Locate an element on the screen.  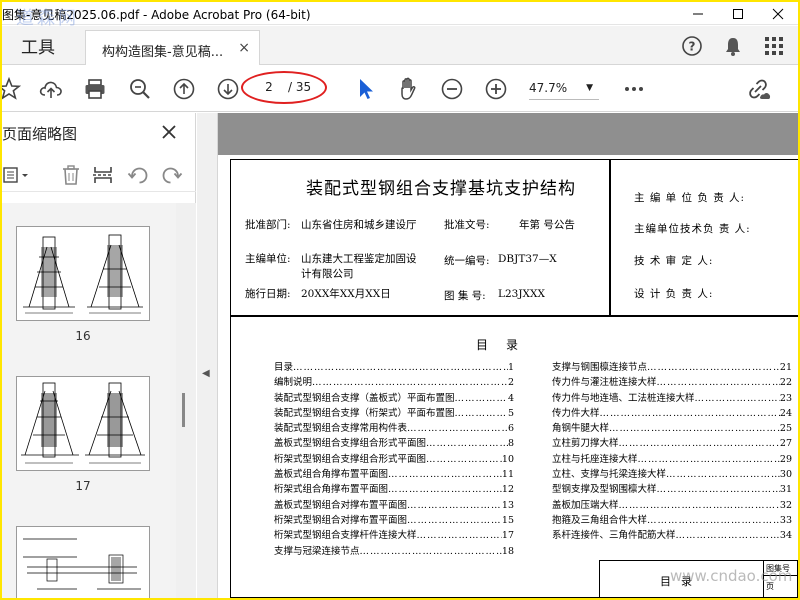
editor-value-line2: 计有限公司 is located at coordinates (327, 274).